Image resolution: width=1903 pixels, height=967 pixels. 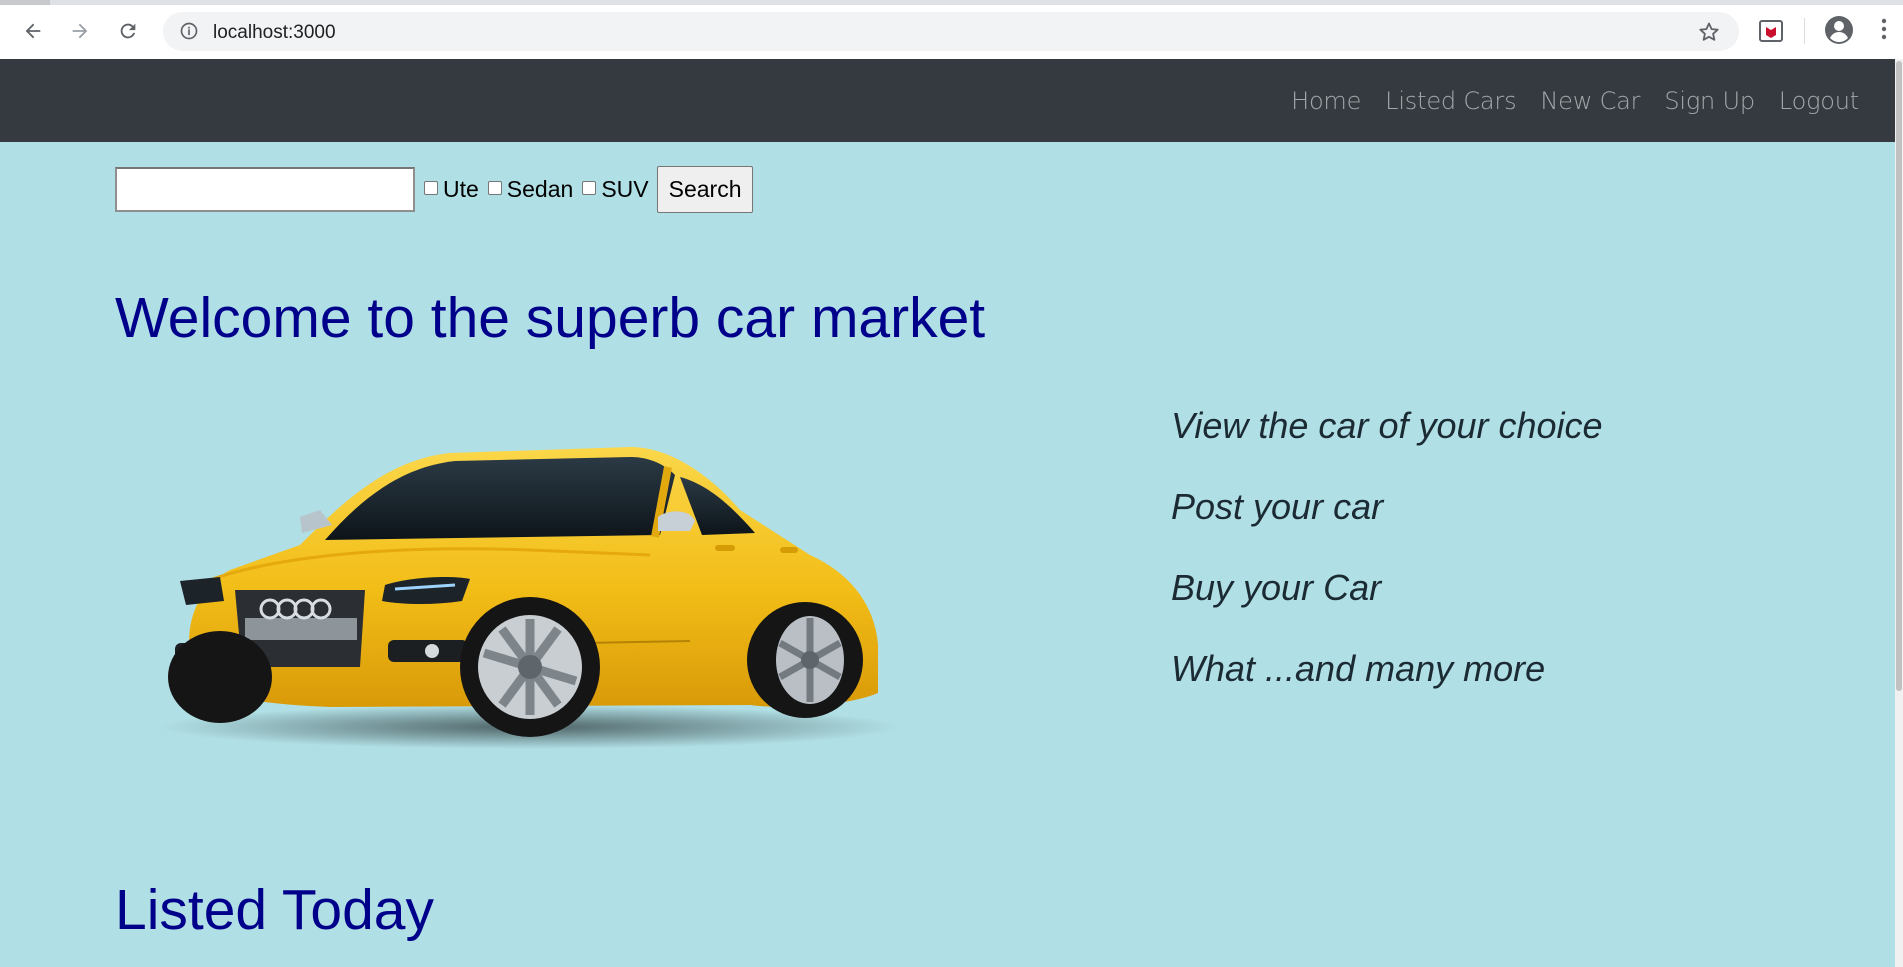 I want to click on listed-today-heading: Listed Today, so click(x=275, y=910).